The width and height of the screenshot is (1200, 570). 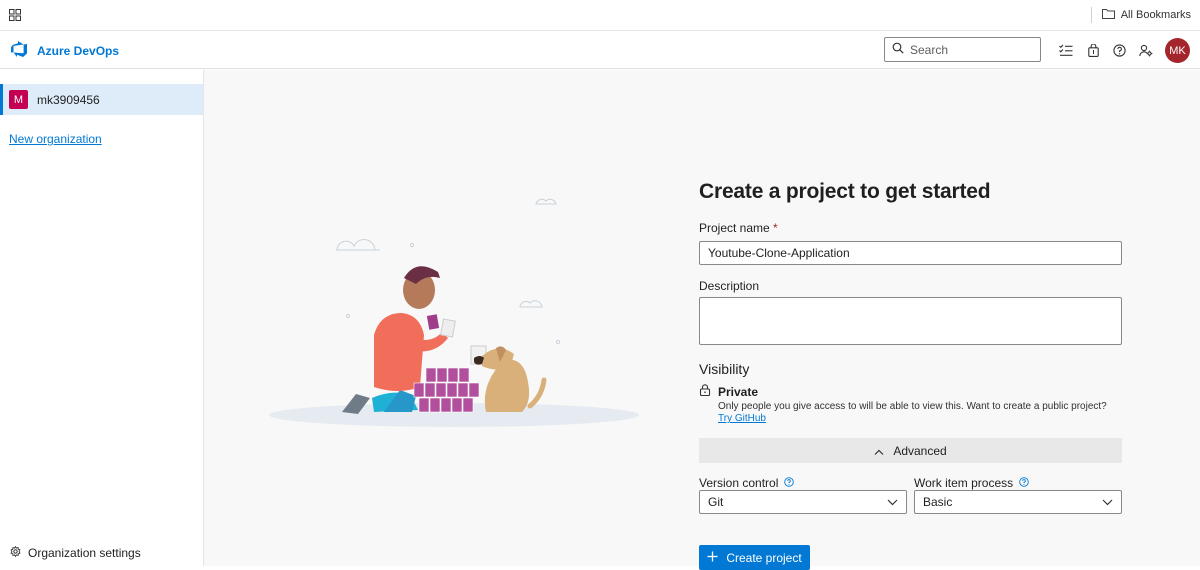 I want to click on gear-icon, so click(x=15, y=552).